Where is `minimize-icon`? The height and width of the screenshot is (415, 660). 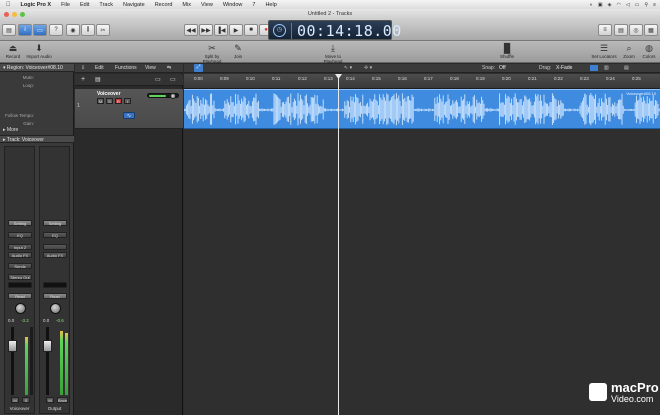
minimize-icon is located at coordinates (14, 14).